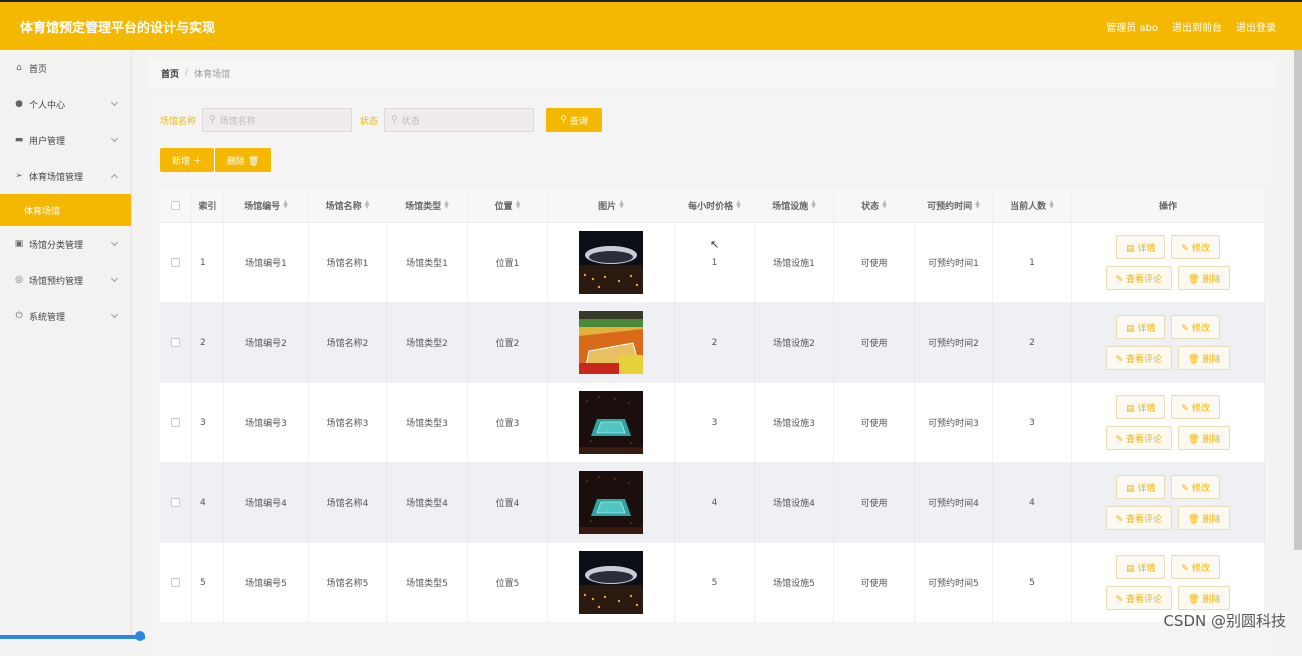 The width and height of the screenshot is (1302, 656). I want to click on cell-people: 4, so click(1032, 502).